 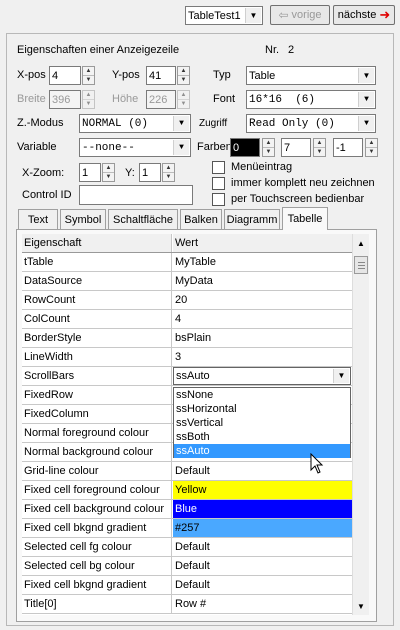 I want to click on property-value: 20, so click(x=262, y=300).